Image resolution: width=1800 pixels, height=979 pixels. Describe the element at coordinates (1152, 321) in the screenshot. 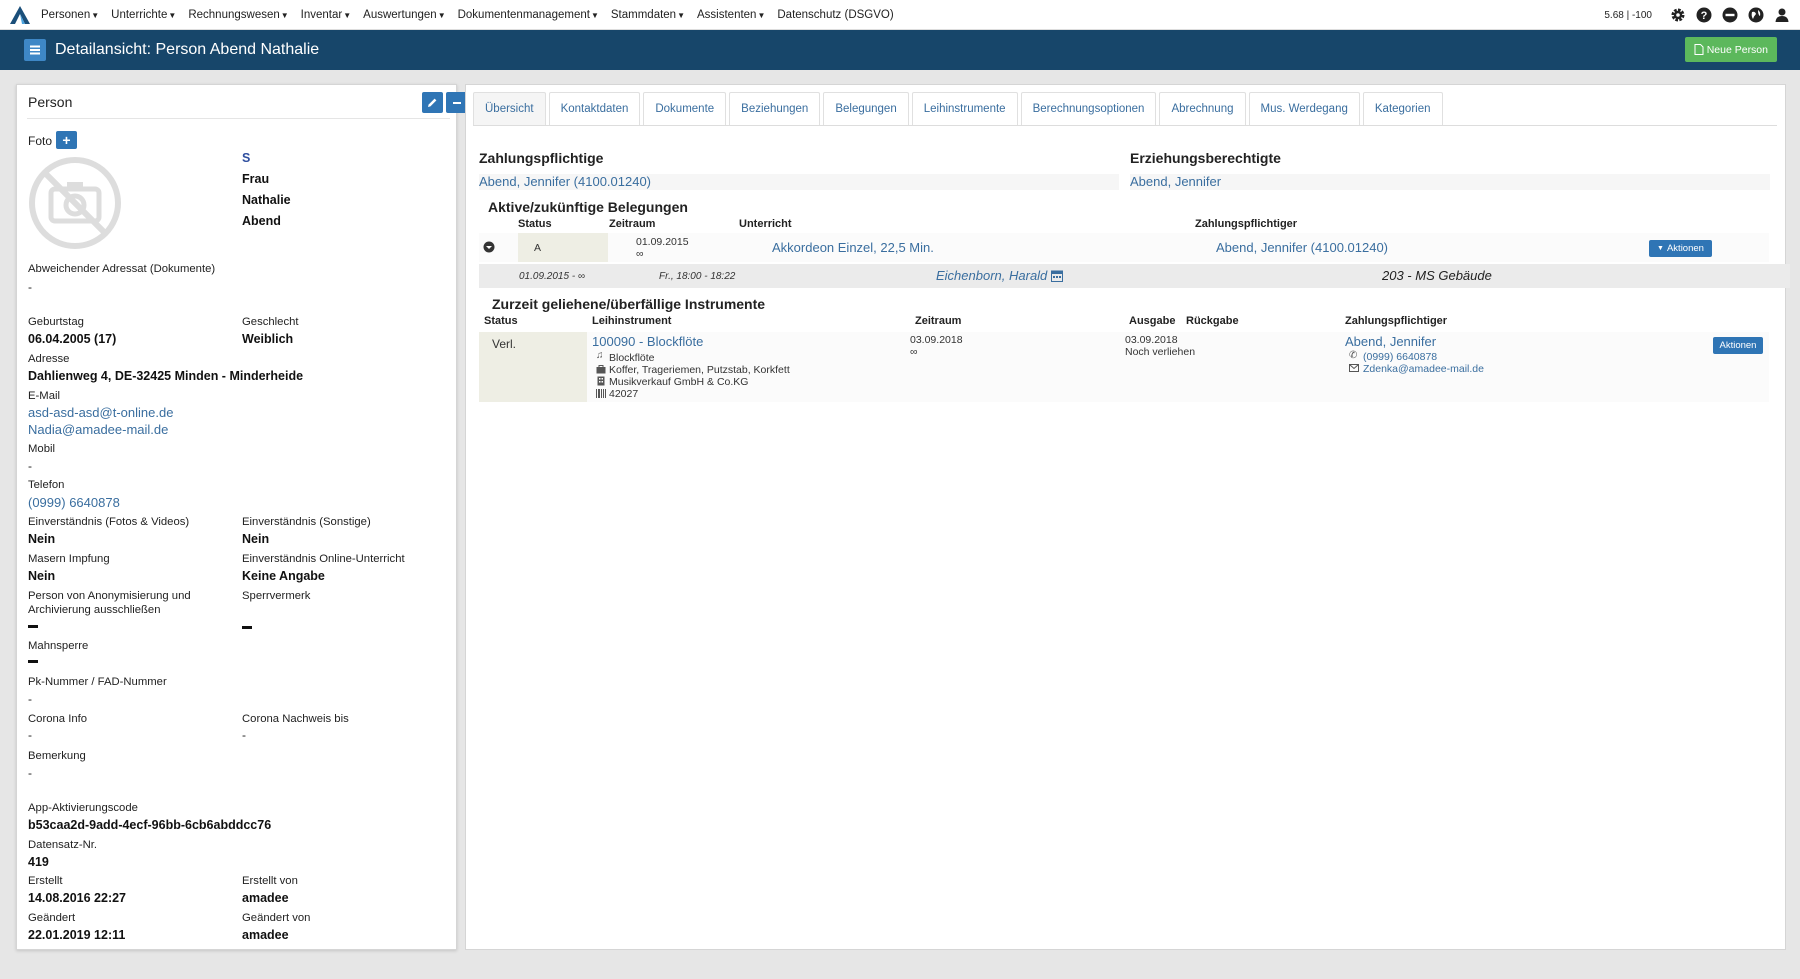

I see `inst-header-ausgabe: Ausgabe` at that location.